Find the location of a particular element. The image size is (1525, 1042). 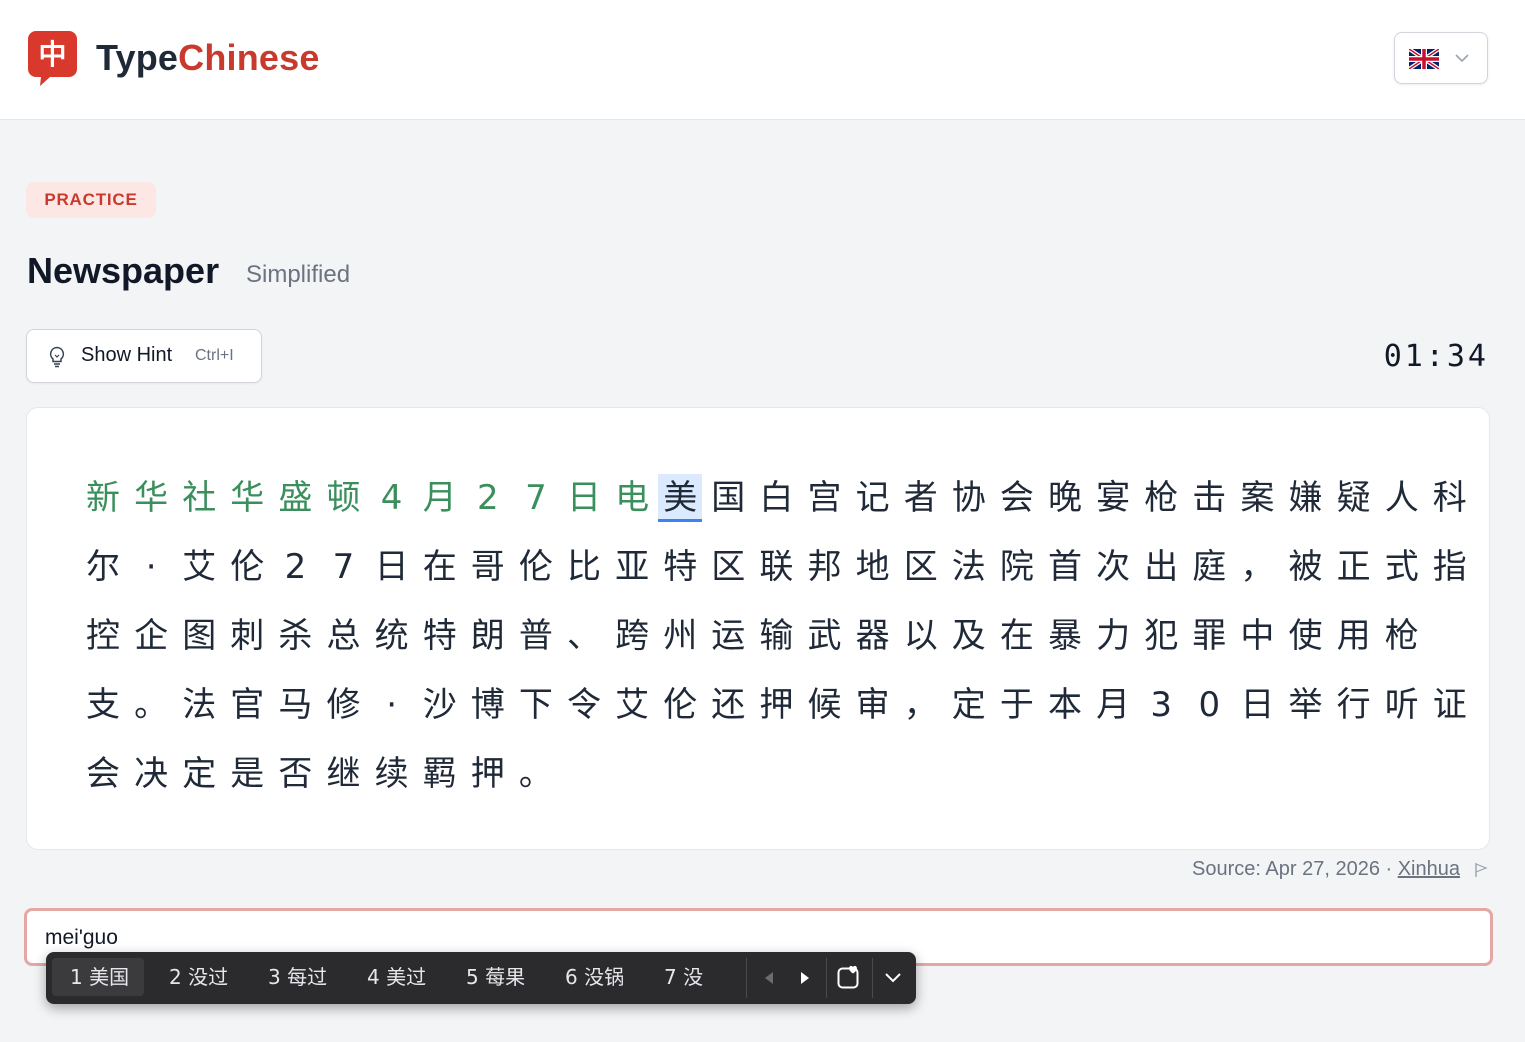

ime-prev-page-icon is located at coordinates (769, 978).